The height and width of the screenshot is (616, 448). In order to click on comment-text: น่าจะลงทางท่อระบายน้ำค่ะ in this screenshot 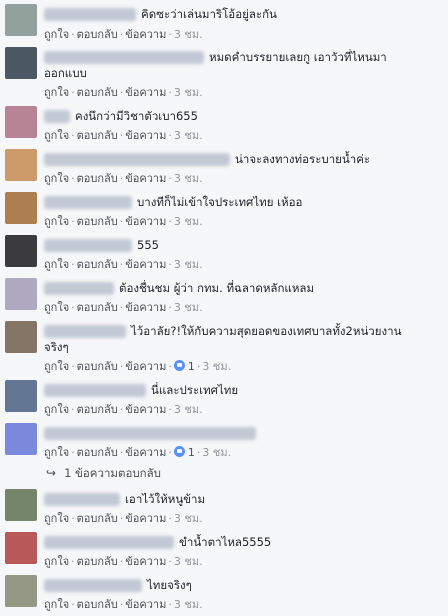, I will do `click(303, 159)`.